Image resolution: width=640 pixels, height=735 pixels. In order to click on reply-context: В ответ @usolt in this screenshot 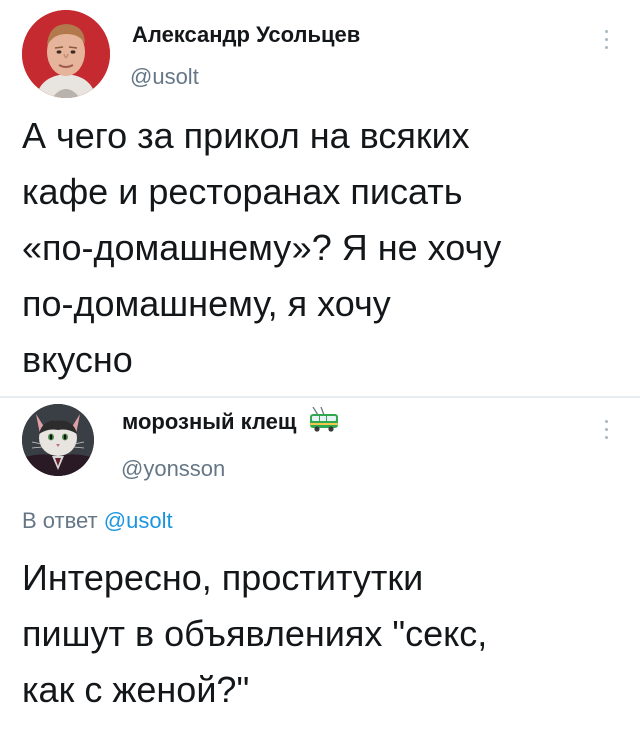, I will do `click(97, 521)`.